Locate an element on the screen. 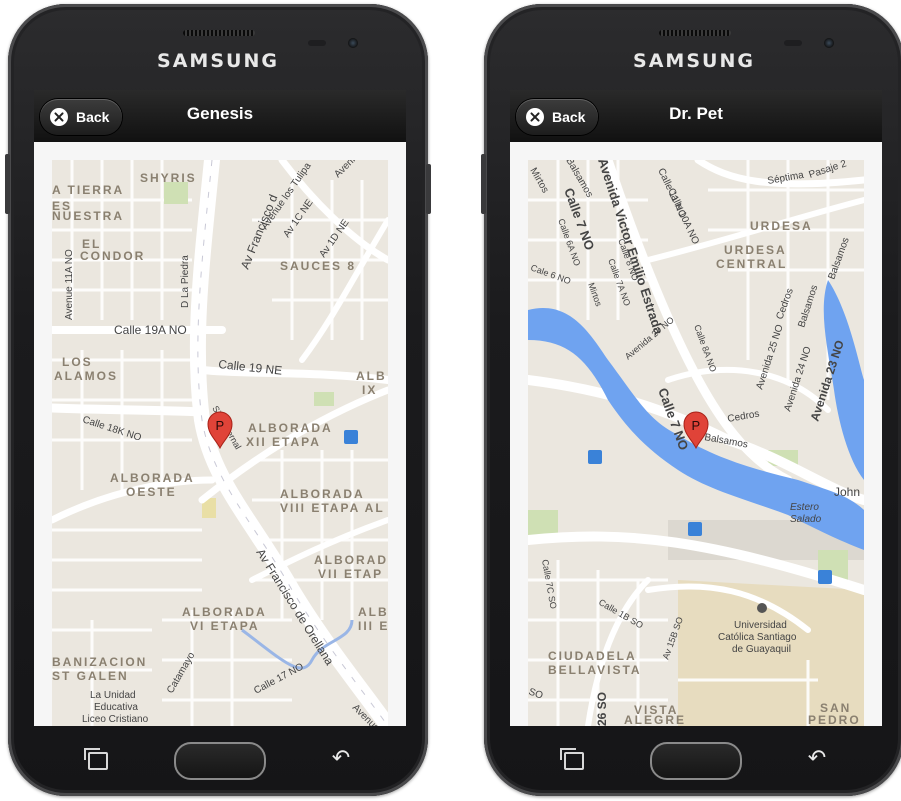  svg-text: Liceo Cristiano is located at coordinates (115, 719).